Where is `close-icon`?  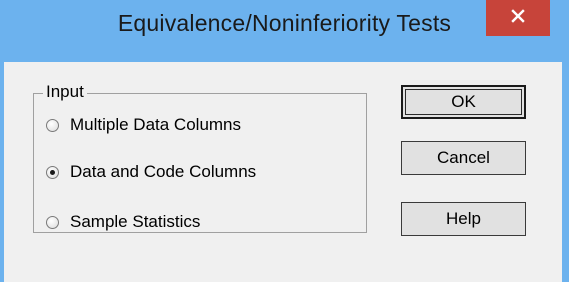
close-icon is located at coordinates (518, 18).